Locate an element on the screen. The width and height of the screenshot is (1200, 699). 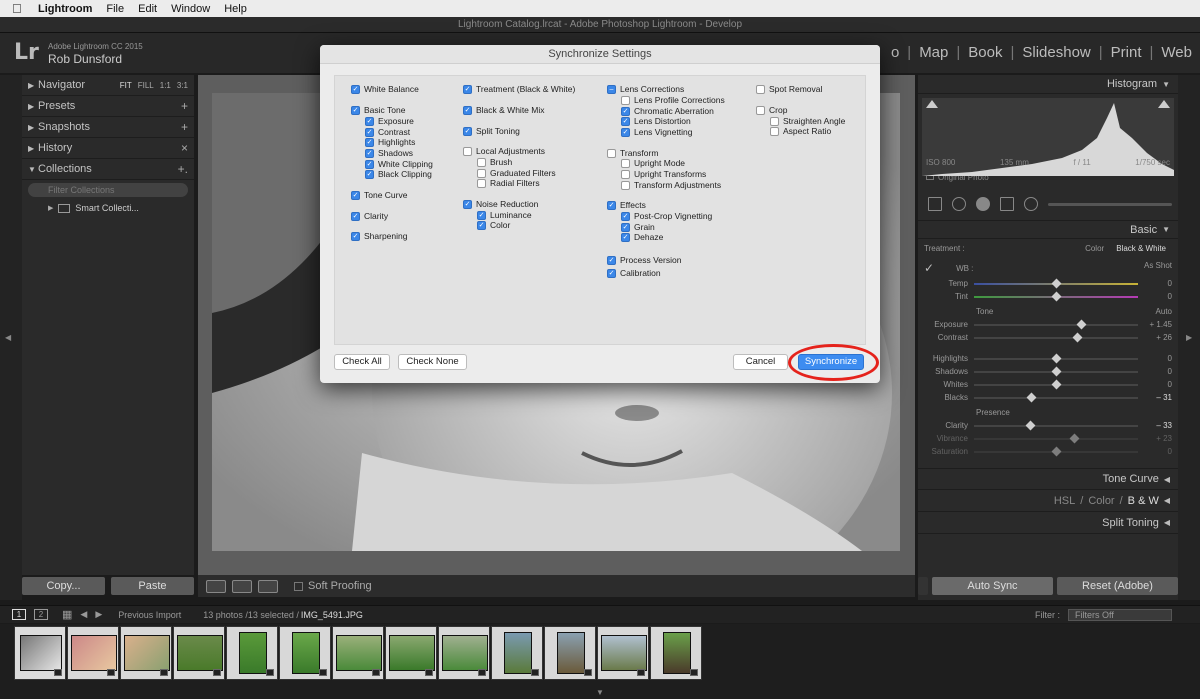
add-preset-icon: + is located at coordinates (184, 106).